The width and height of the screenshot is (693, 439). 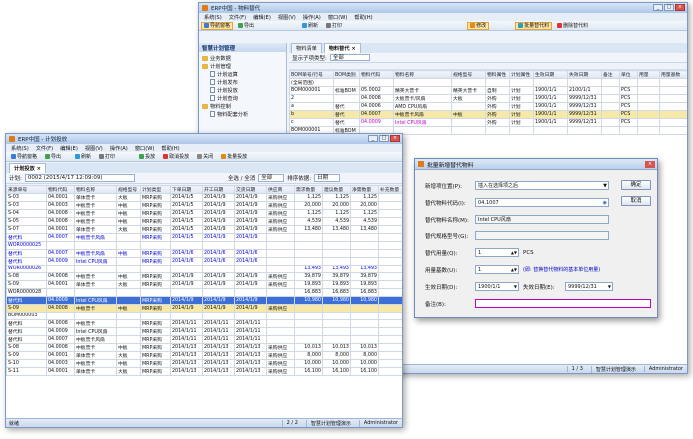 What do you see at coordinates (306, 48) in the screenshot?
I see `tab-bom: 物料清单` at bounding box center [306, 48].